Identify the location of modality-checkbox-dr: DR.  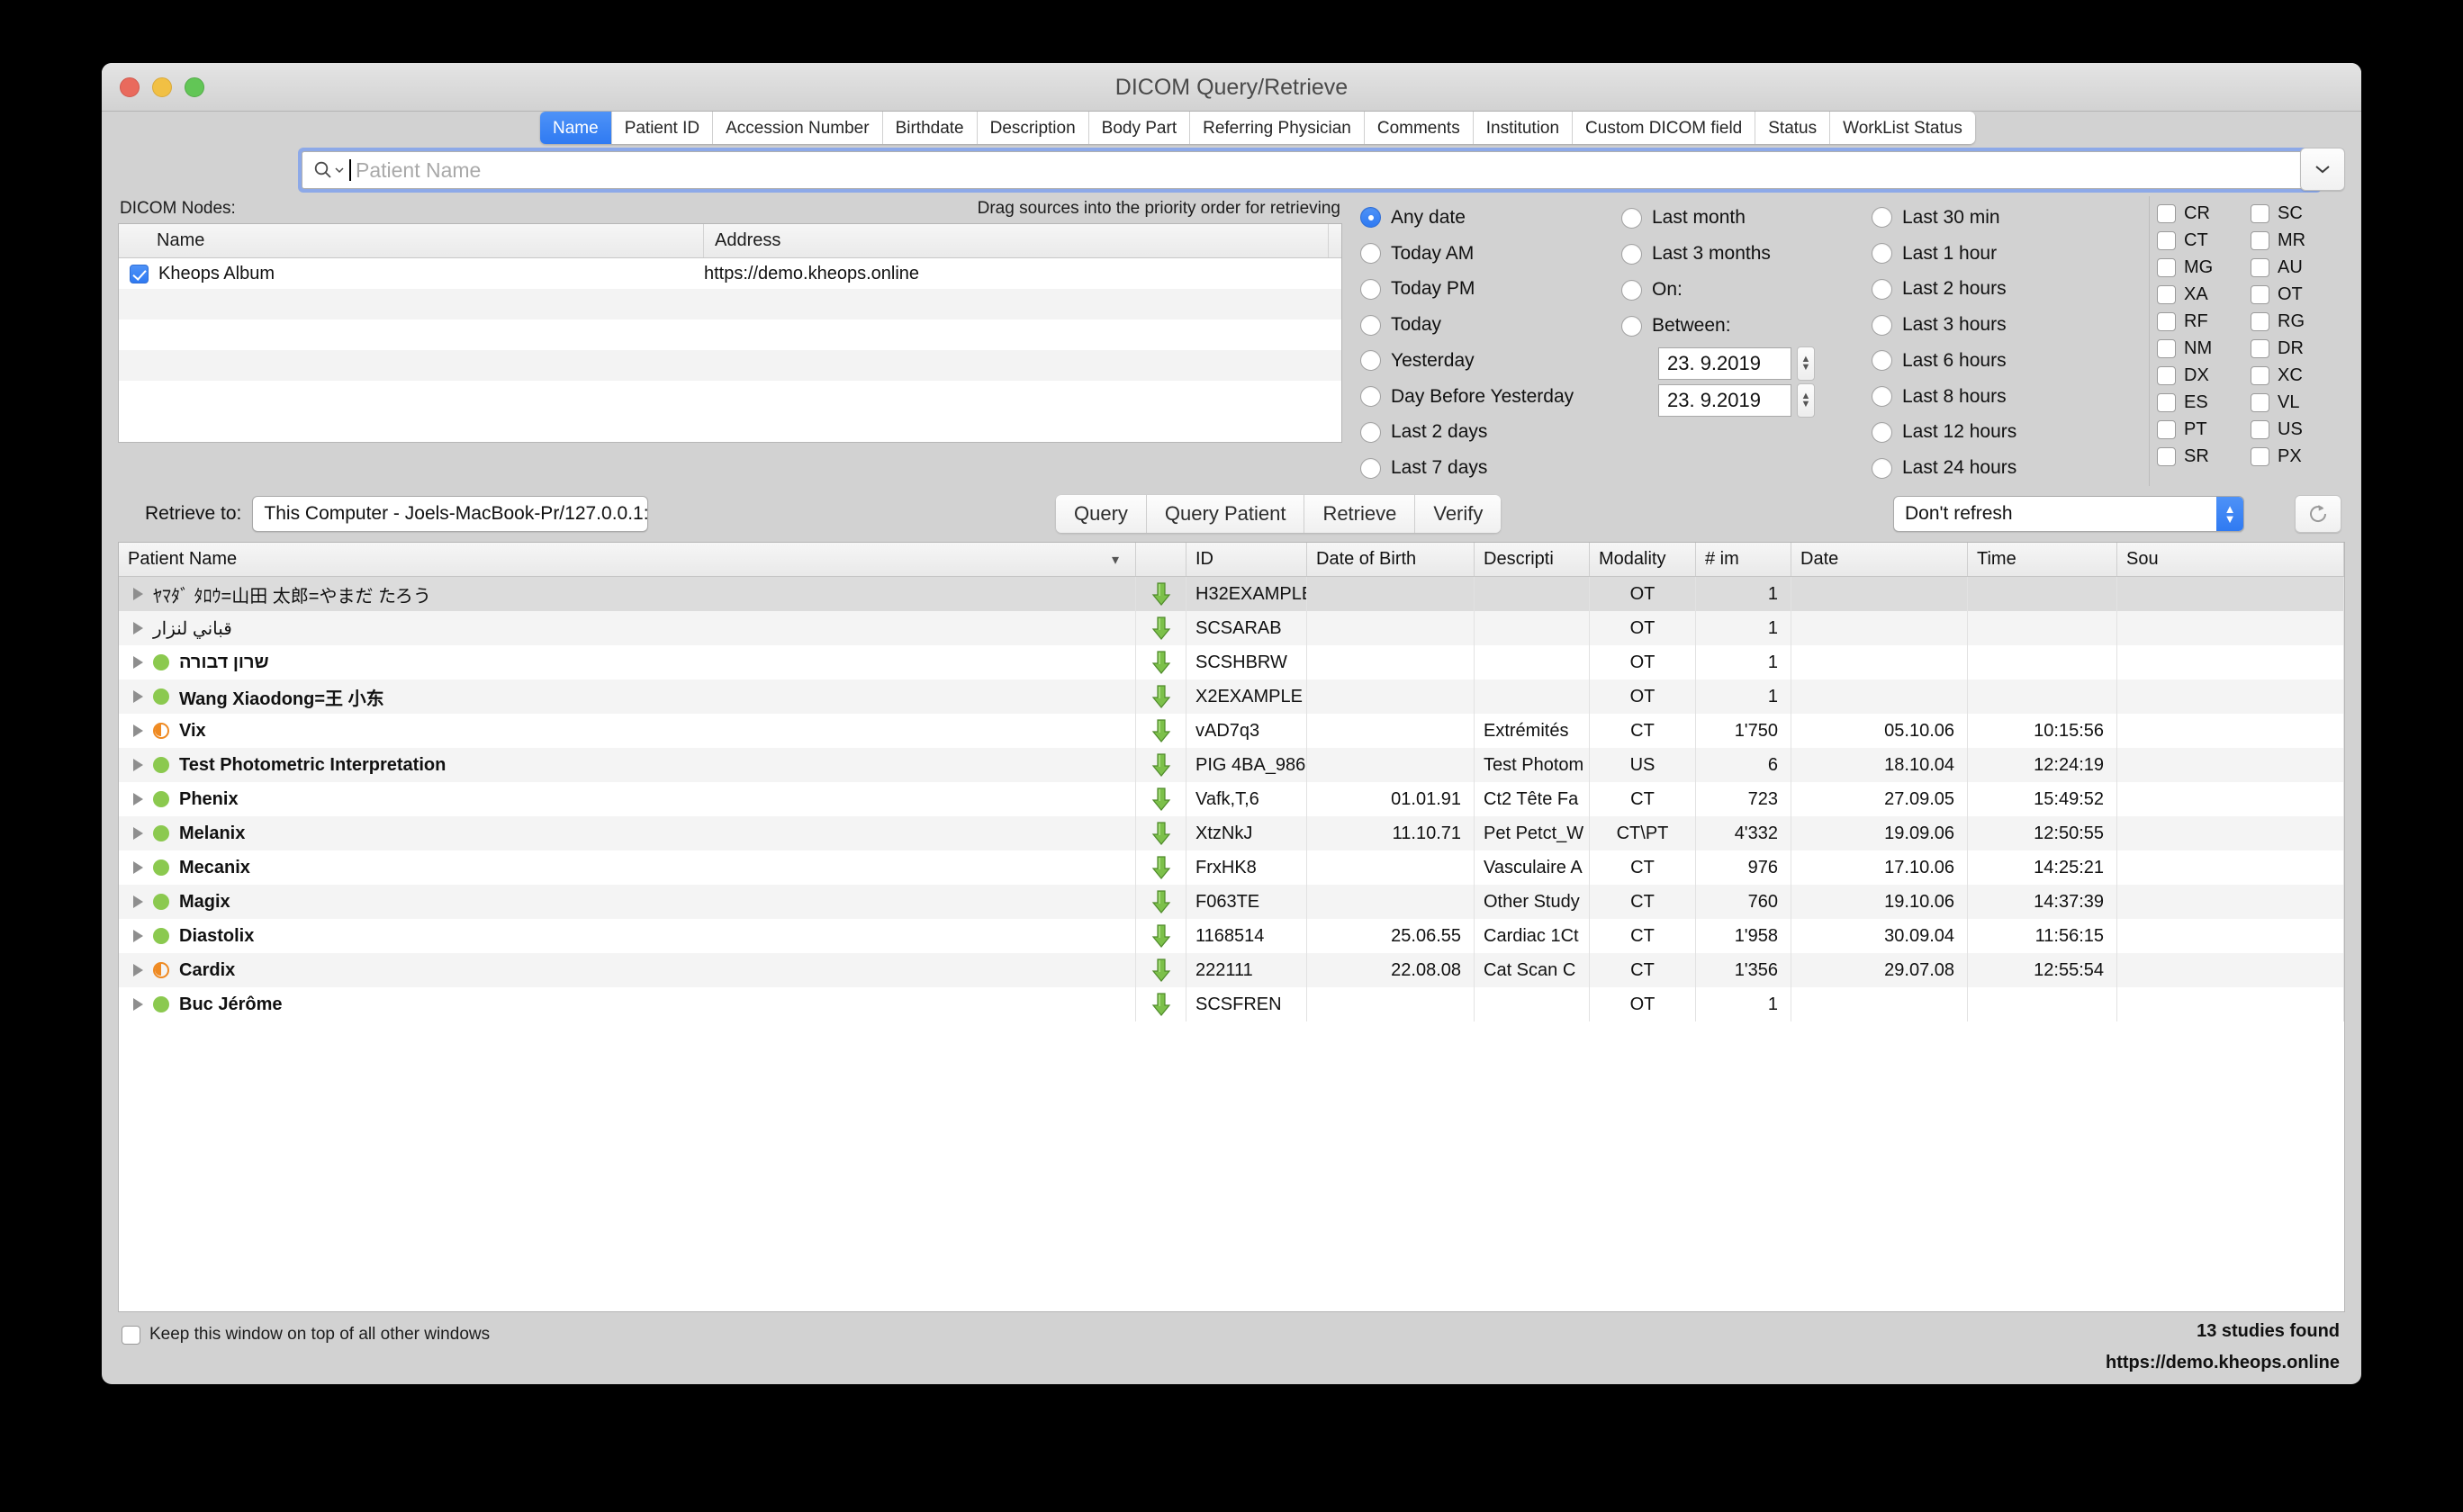
(2297, 348).